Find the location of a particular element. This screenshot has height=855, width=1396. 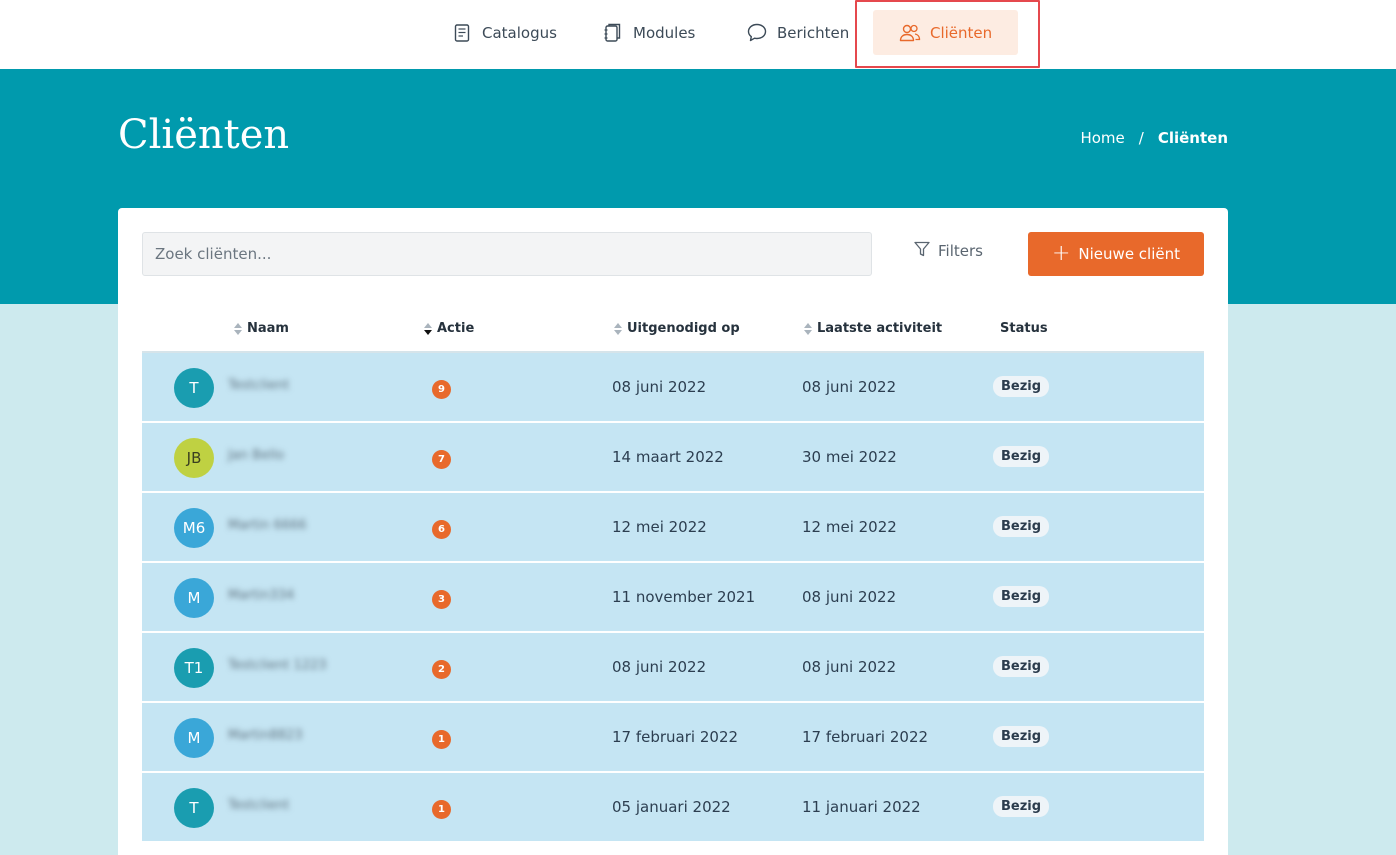

chat-icon is located at coordinates (757, 33).